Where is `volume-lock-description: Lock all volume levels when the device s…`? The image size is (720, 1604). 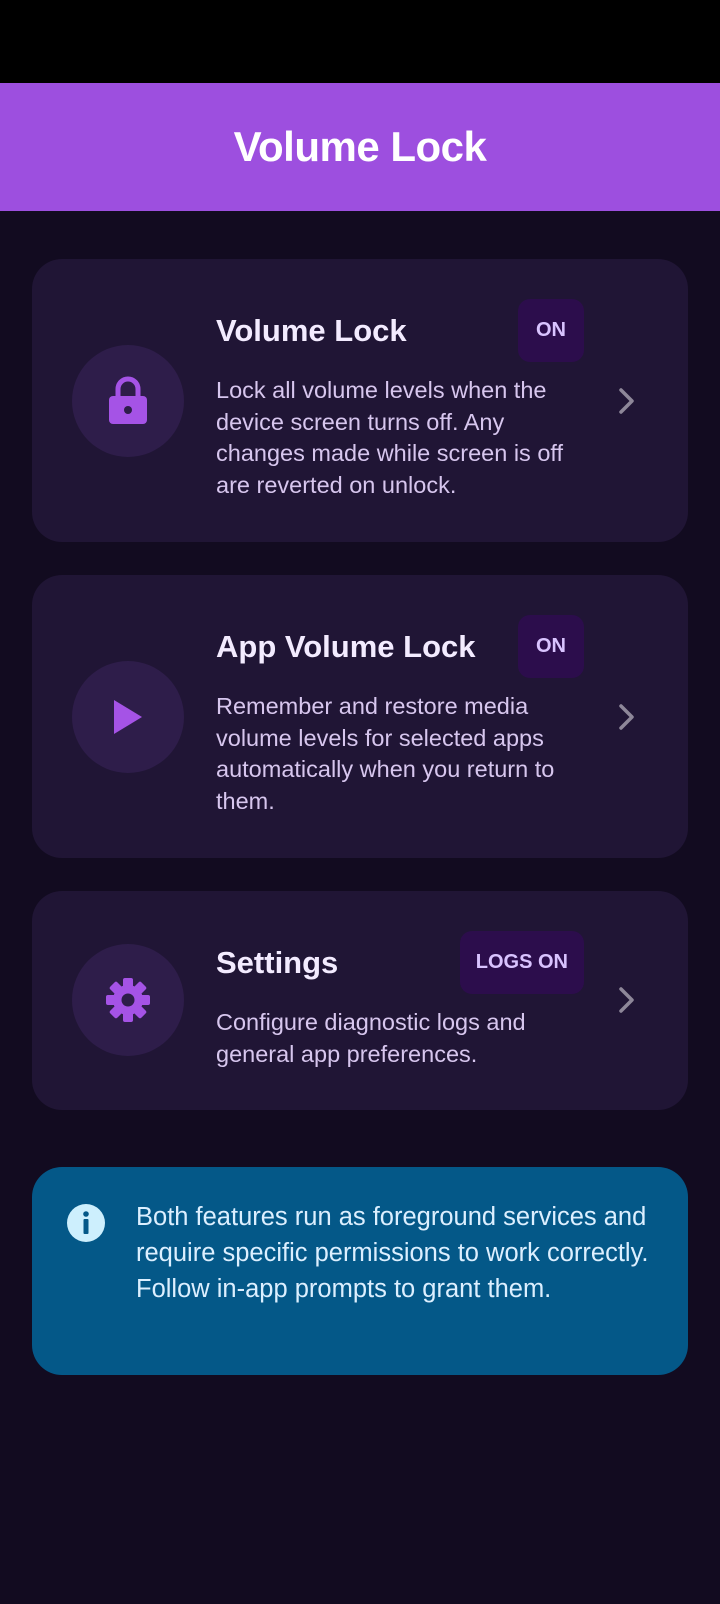 volume-lock-description: Lock all volume levels when the device s… is located at coordinates (390, 437).